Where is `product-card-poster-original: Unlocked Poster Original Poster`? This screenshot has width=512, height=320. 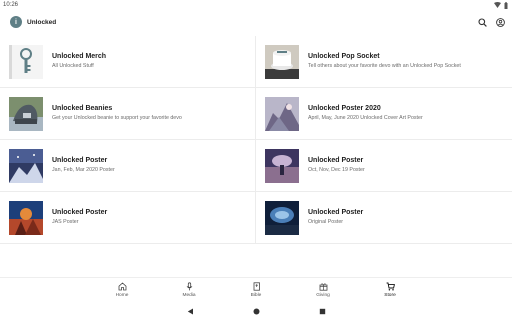 product-card-poster-original: Unlocked Poster Original Poster is located at coordinates (384, 218).